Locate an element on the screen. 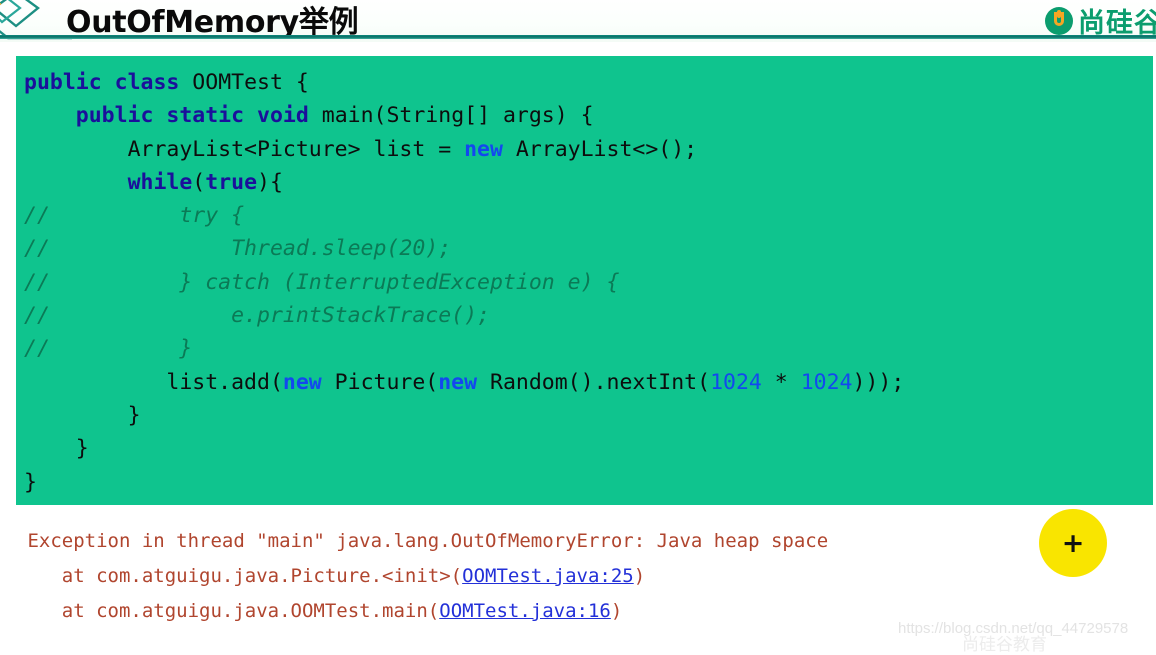  trace-text: at com.atguigu.java.OOMTest.main( is located at coordinates (228, 611).